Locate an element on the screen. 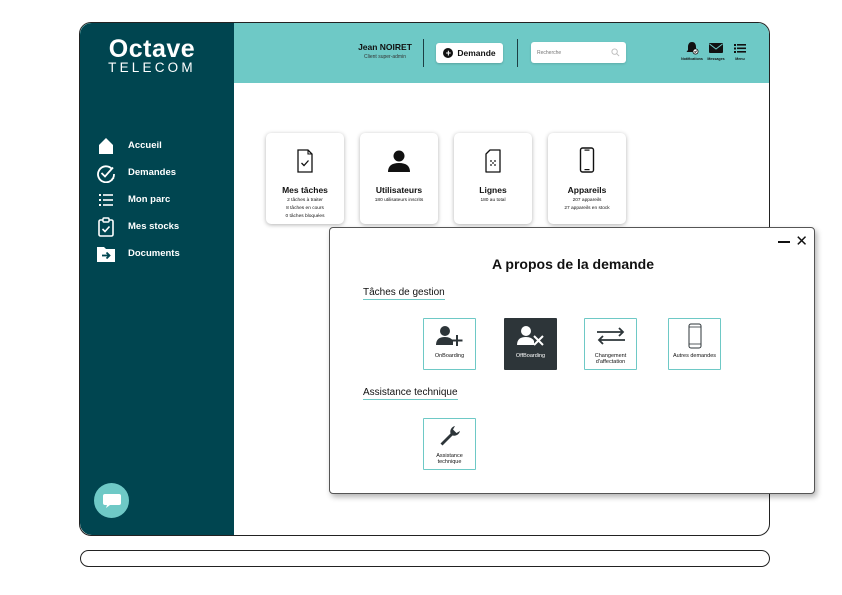 This screenshot has height=595, width=842. sidebar-item-mes-stocks: Mes stocks is located at coordinates (137, 226).